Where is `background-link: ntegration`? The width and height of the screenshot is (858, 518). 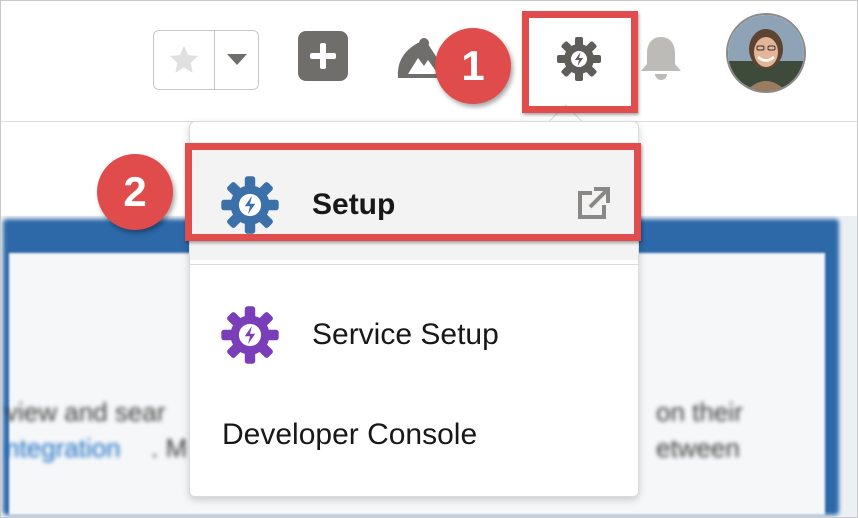 background-link: ntegration is located at coordinates (63, 448).